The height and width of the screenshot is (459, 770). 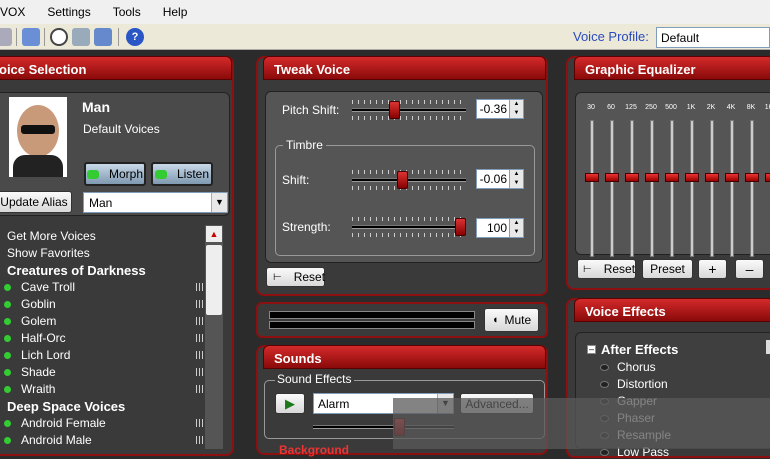 What do you see at coordinates (372, 325) in the screenshot?
I see `level-meter-right` at bounding box center [372, 325].